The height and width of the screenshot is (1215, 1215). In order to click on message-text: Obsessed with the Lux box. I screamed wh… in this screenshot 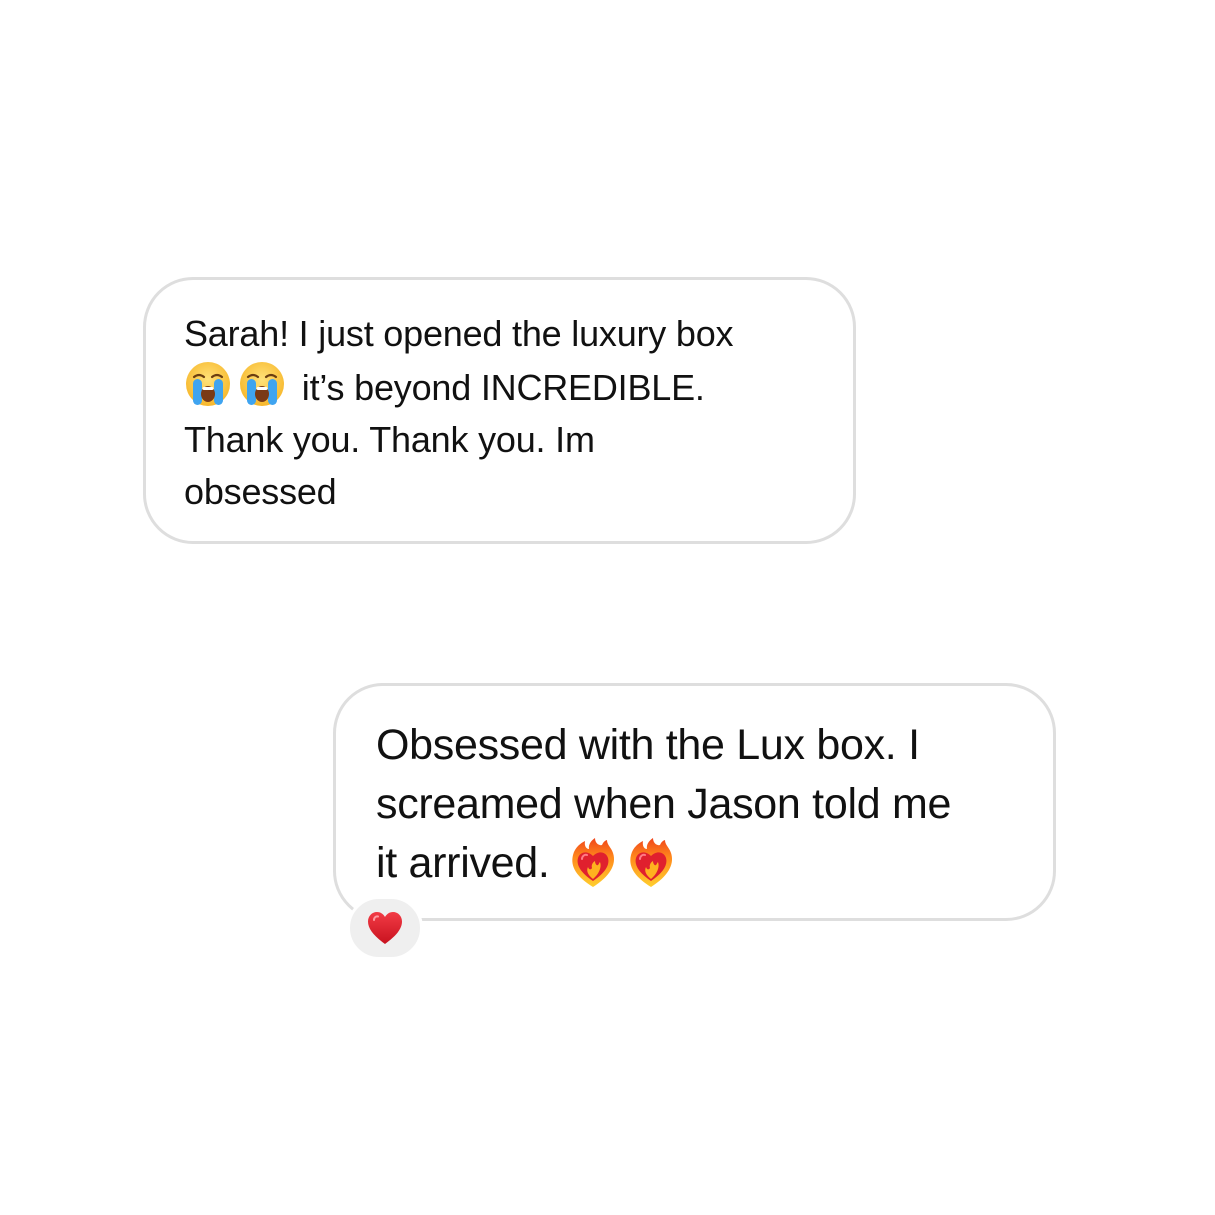, I will do `click(699, 804)`.